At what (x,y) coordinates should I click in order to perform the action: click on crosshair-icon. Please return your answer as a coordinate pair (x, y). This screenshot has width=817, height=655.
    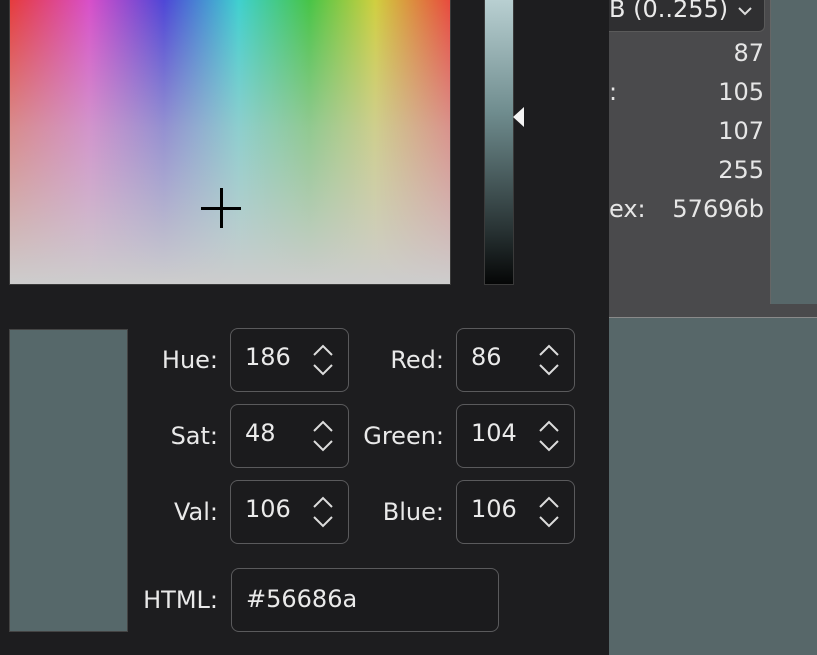
    Looking at the image, I should click on (221, 208).